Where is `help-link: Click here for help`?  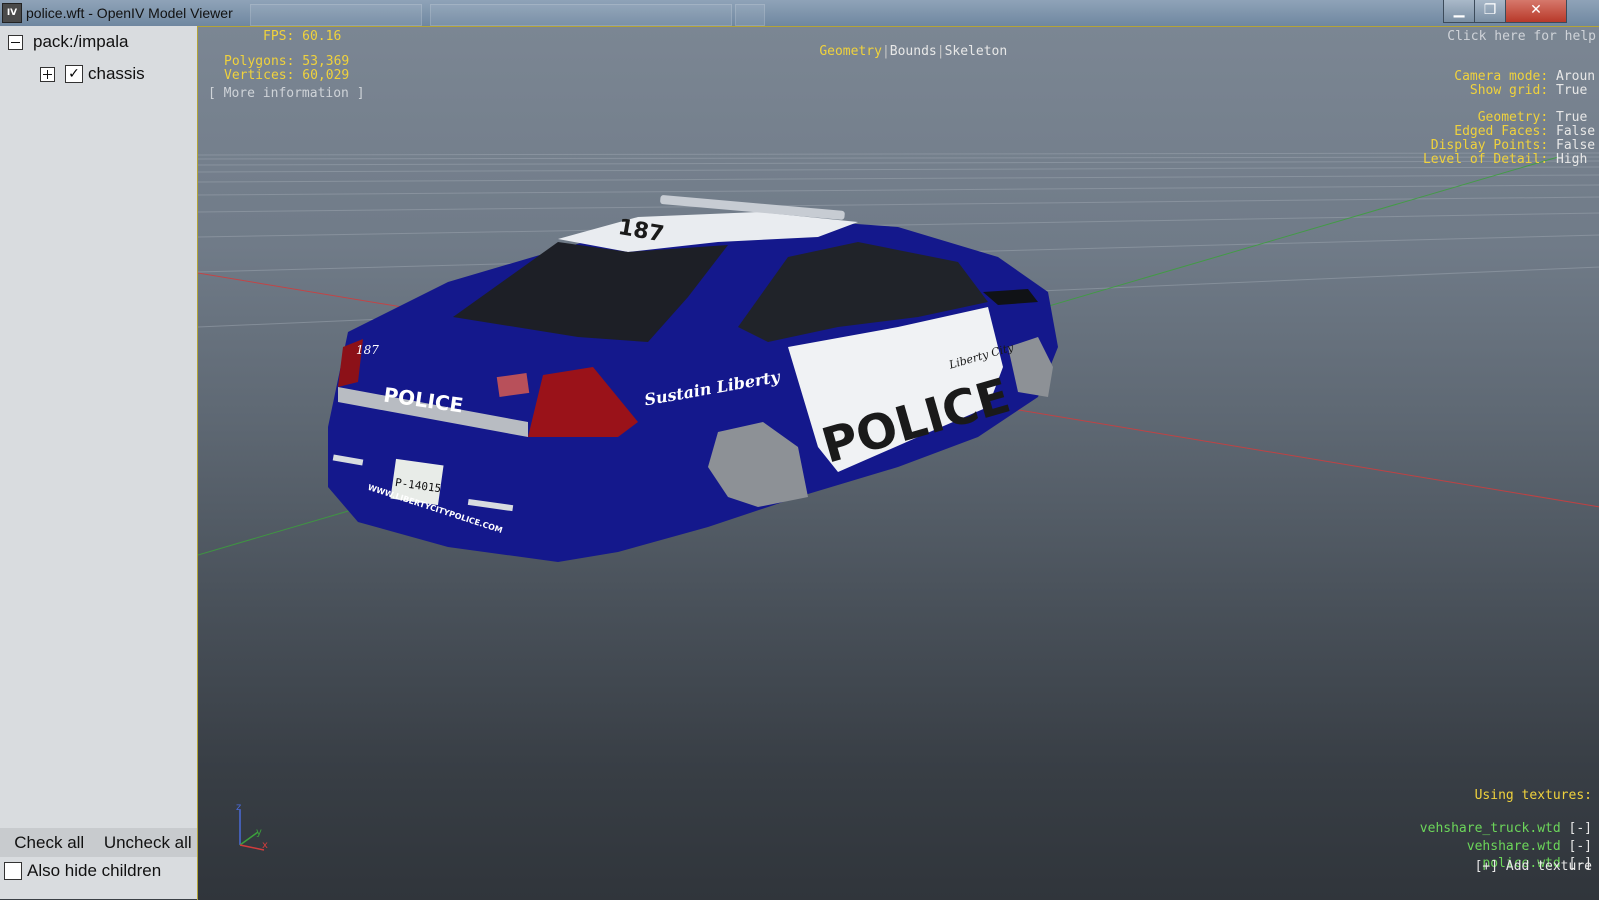 help-link: Click here for help is located at coordinates (1521, 36).